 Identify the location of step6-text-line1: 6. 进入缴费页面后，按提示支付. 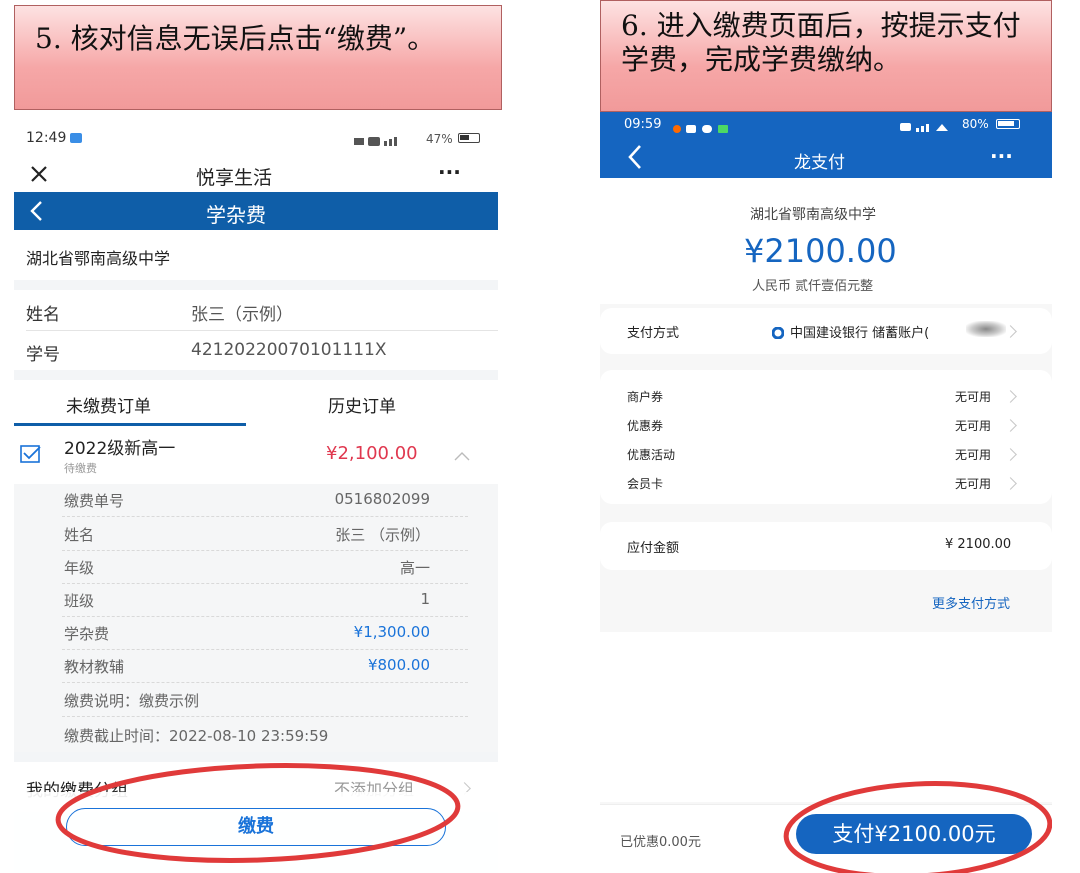
(821, 25).